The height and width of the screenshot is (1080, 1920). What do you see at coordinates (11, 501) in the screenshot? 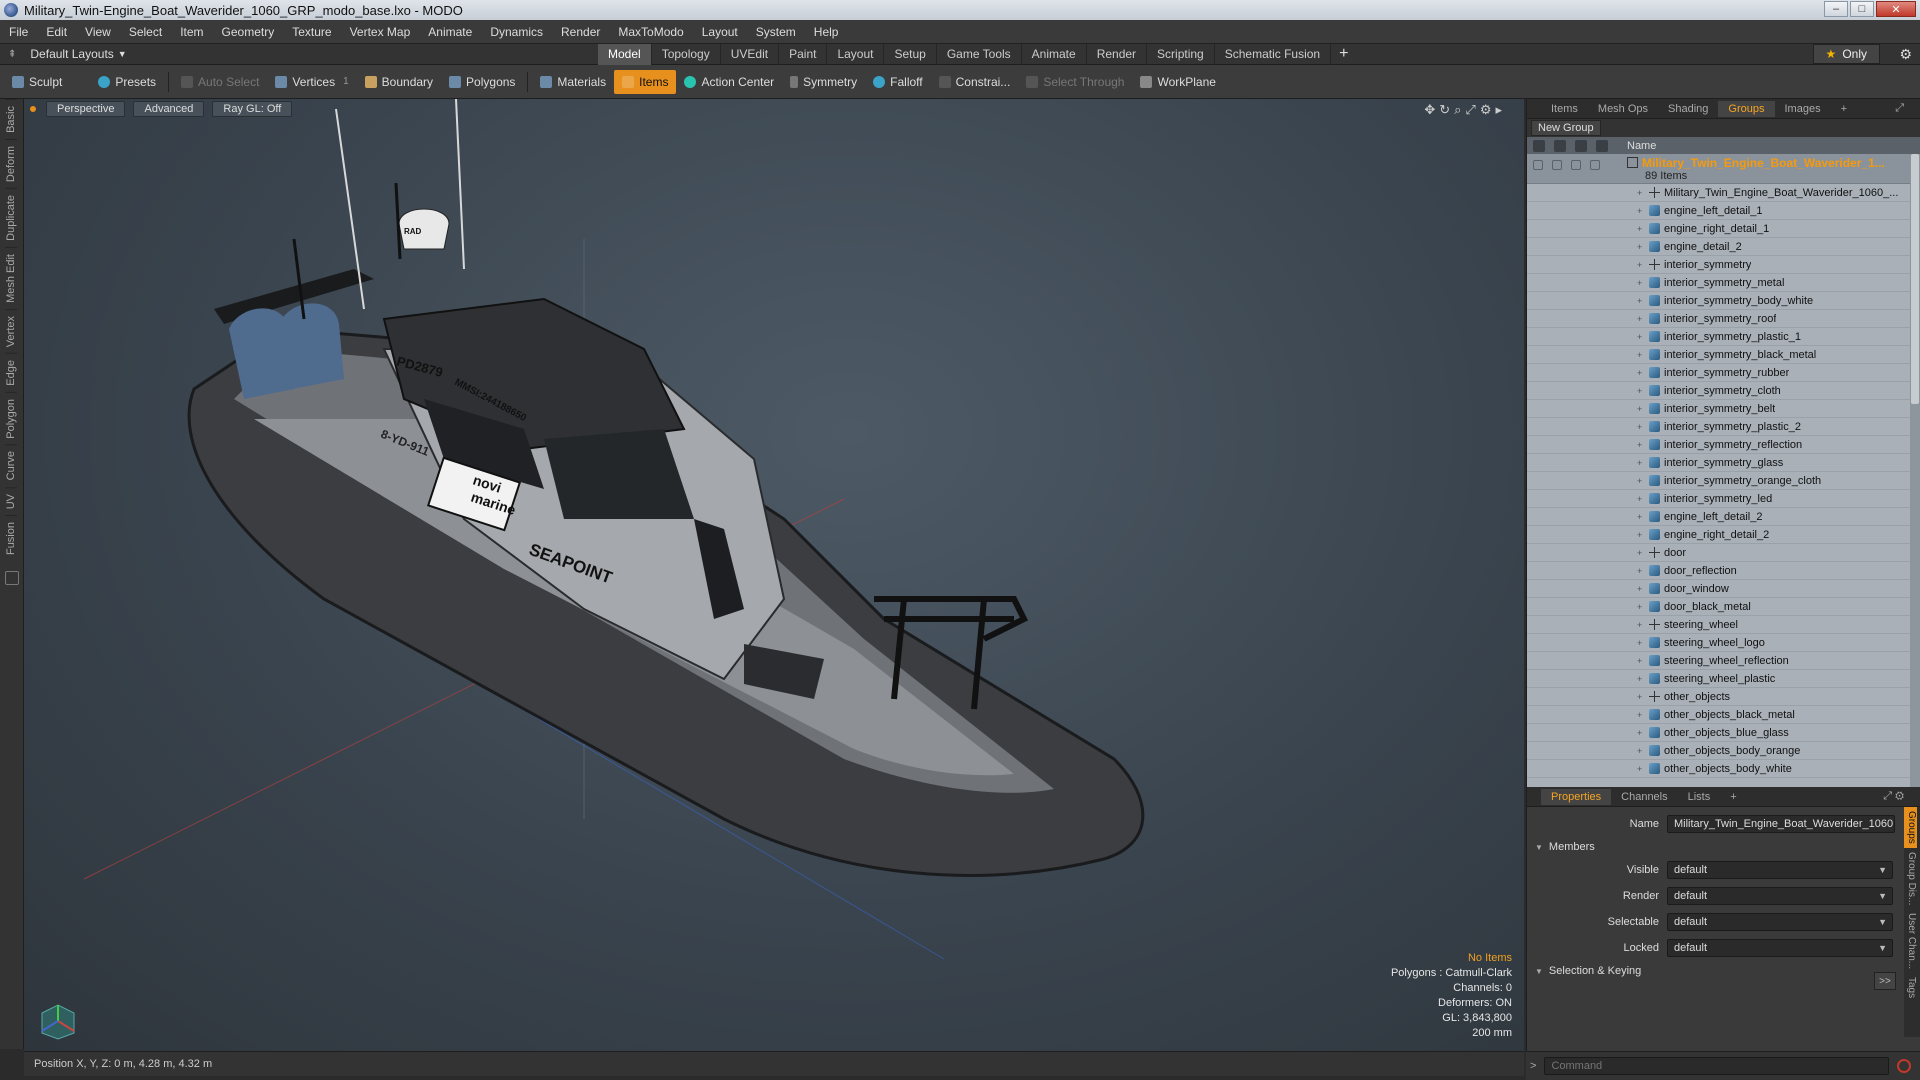
I see `left-tab-uv: UV` at bounding box center [11, 501].